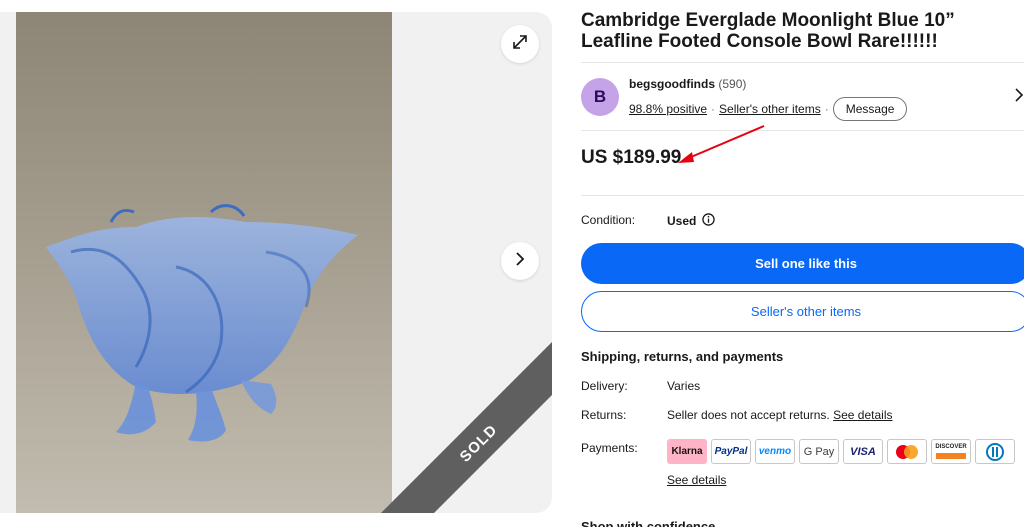 This screenshot has width=1024, height=527. What do you see at coordinates (775, 451) in the screenshot?
I see `venmo-icon: venmo` at bounding box center [775, 451].